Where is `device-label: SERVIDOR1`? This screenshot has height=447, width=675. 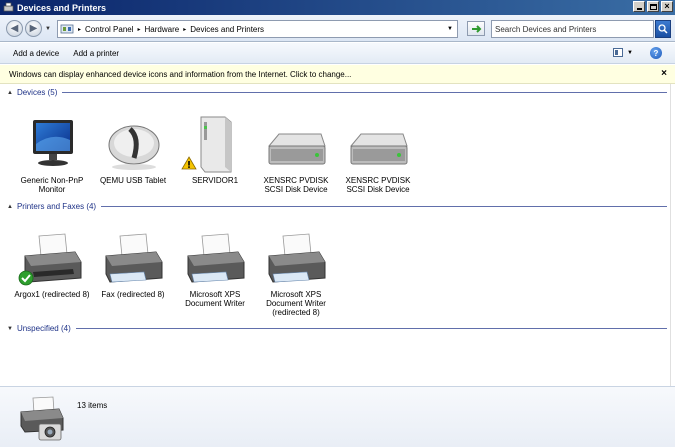 device-label: SERVIDOR1 is located at coordinates (215, 180).